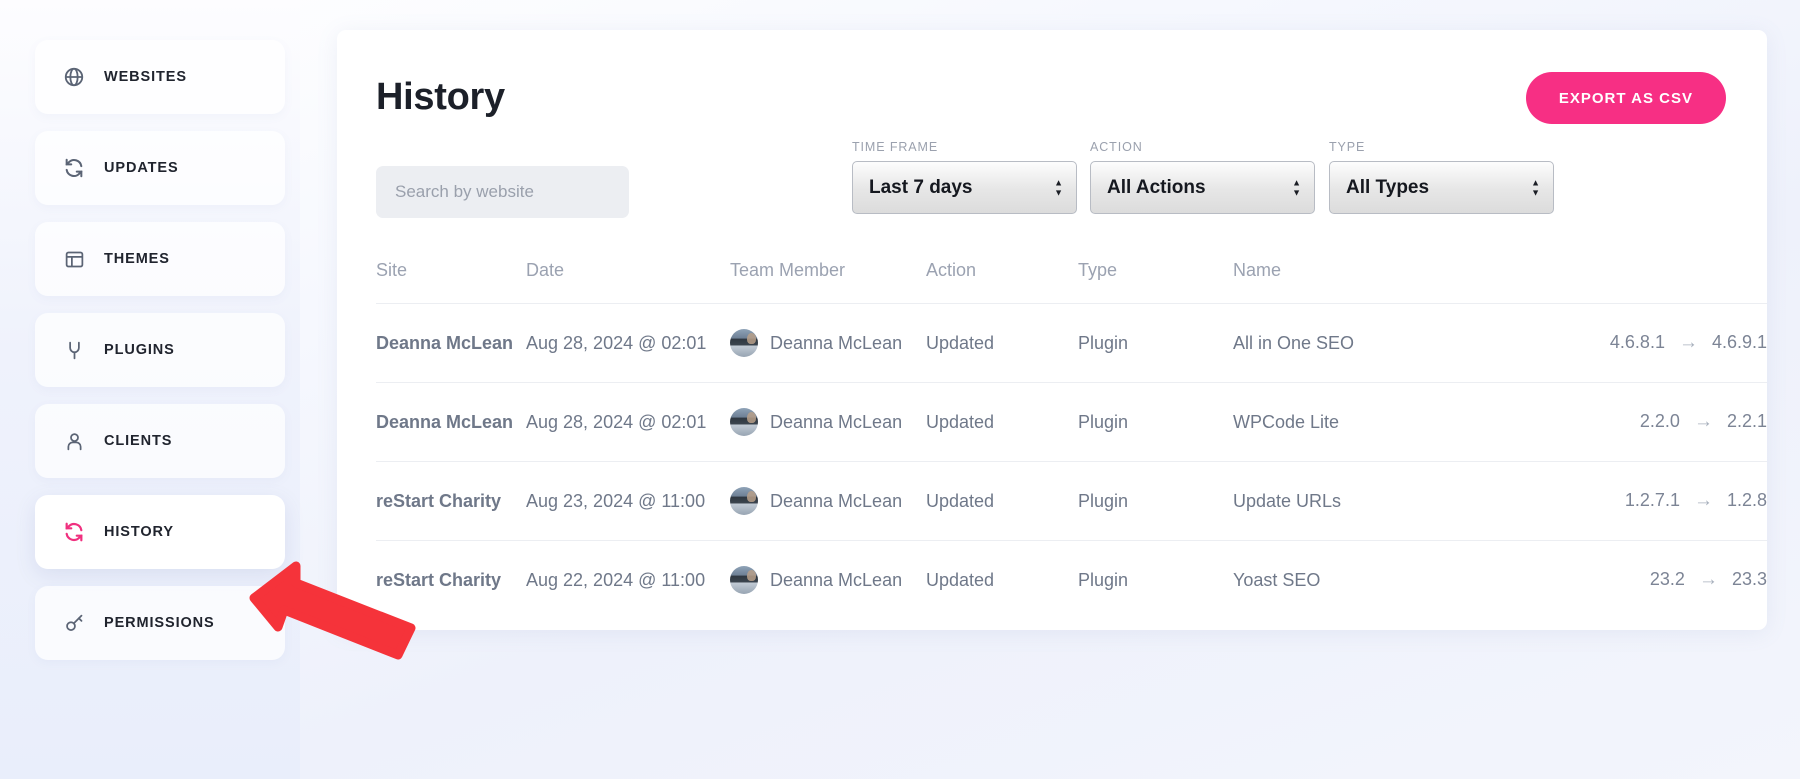 The image size is (1800, 779). I want to click on sidebar-item-history: HISTORY, so click(160, 532).